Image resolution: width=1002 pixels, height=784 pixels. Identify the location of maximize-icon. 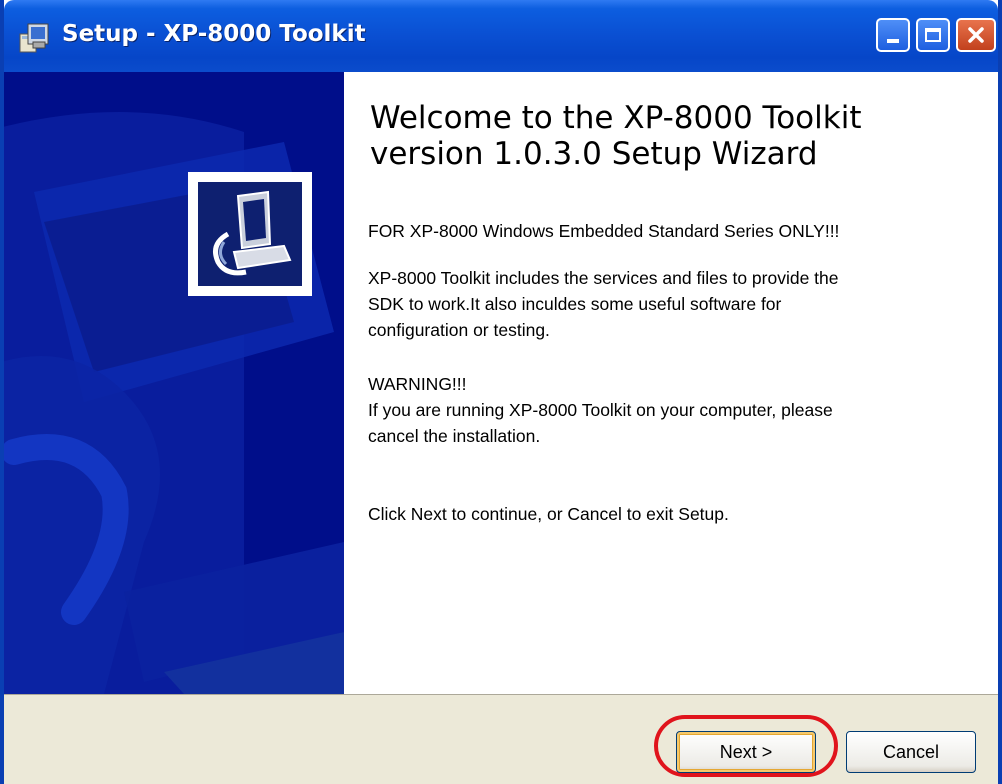
(933, 35).